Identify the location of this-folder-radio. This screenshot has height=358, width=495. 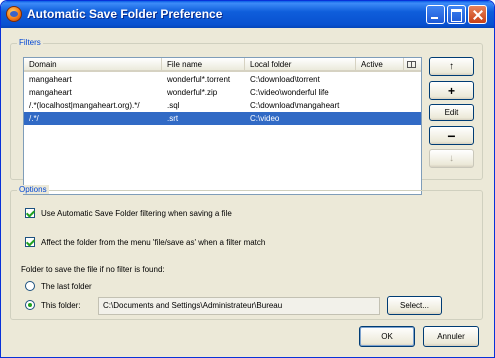
(30, 305).